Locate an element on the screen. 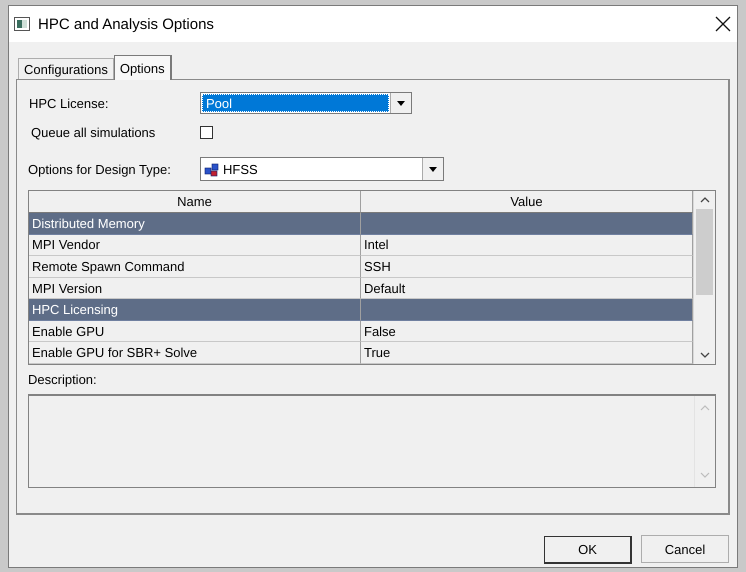  property-name-cell: Enable GPU for SBR+ Solve is located at coordinates (195, 353).